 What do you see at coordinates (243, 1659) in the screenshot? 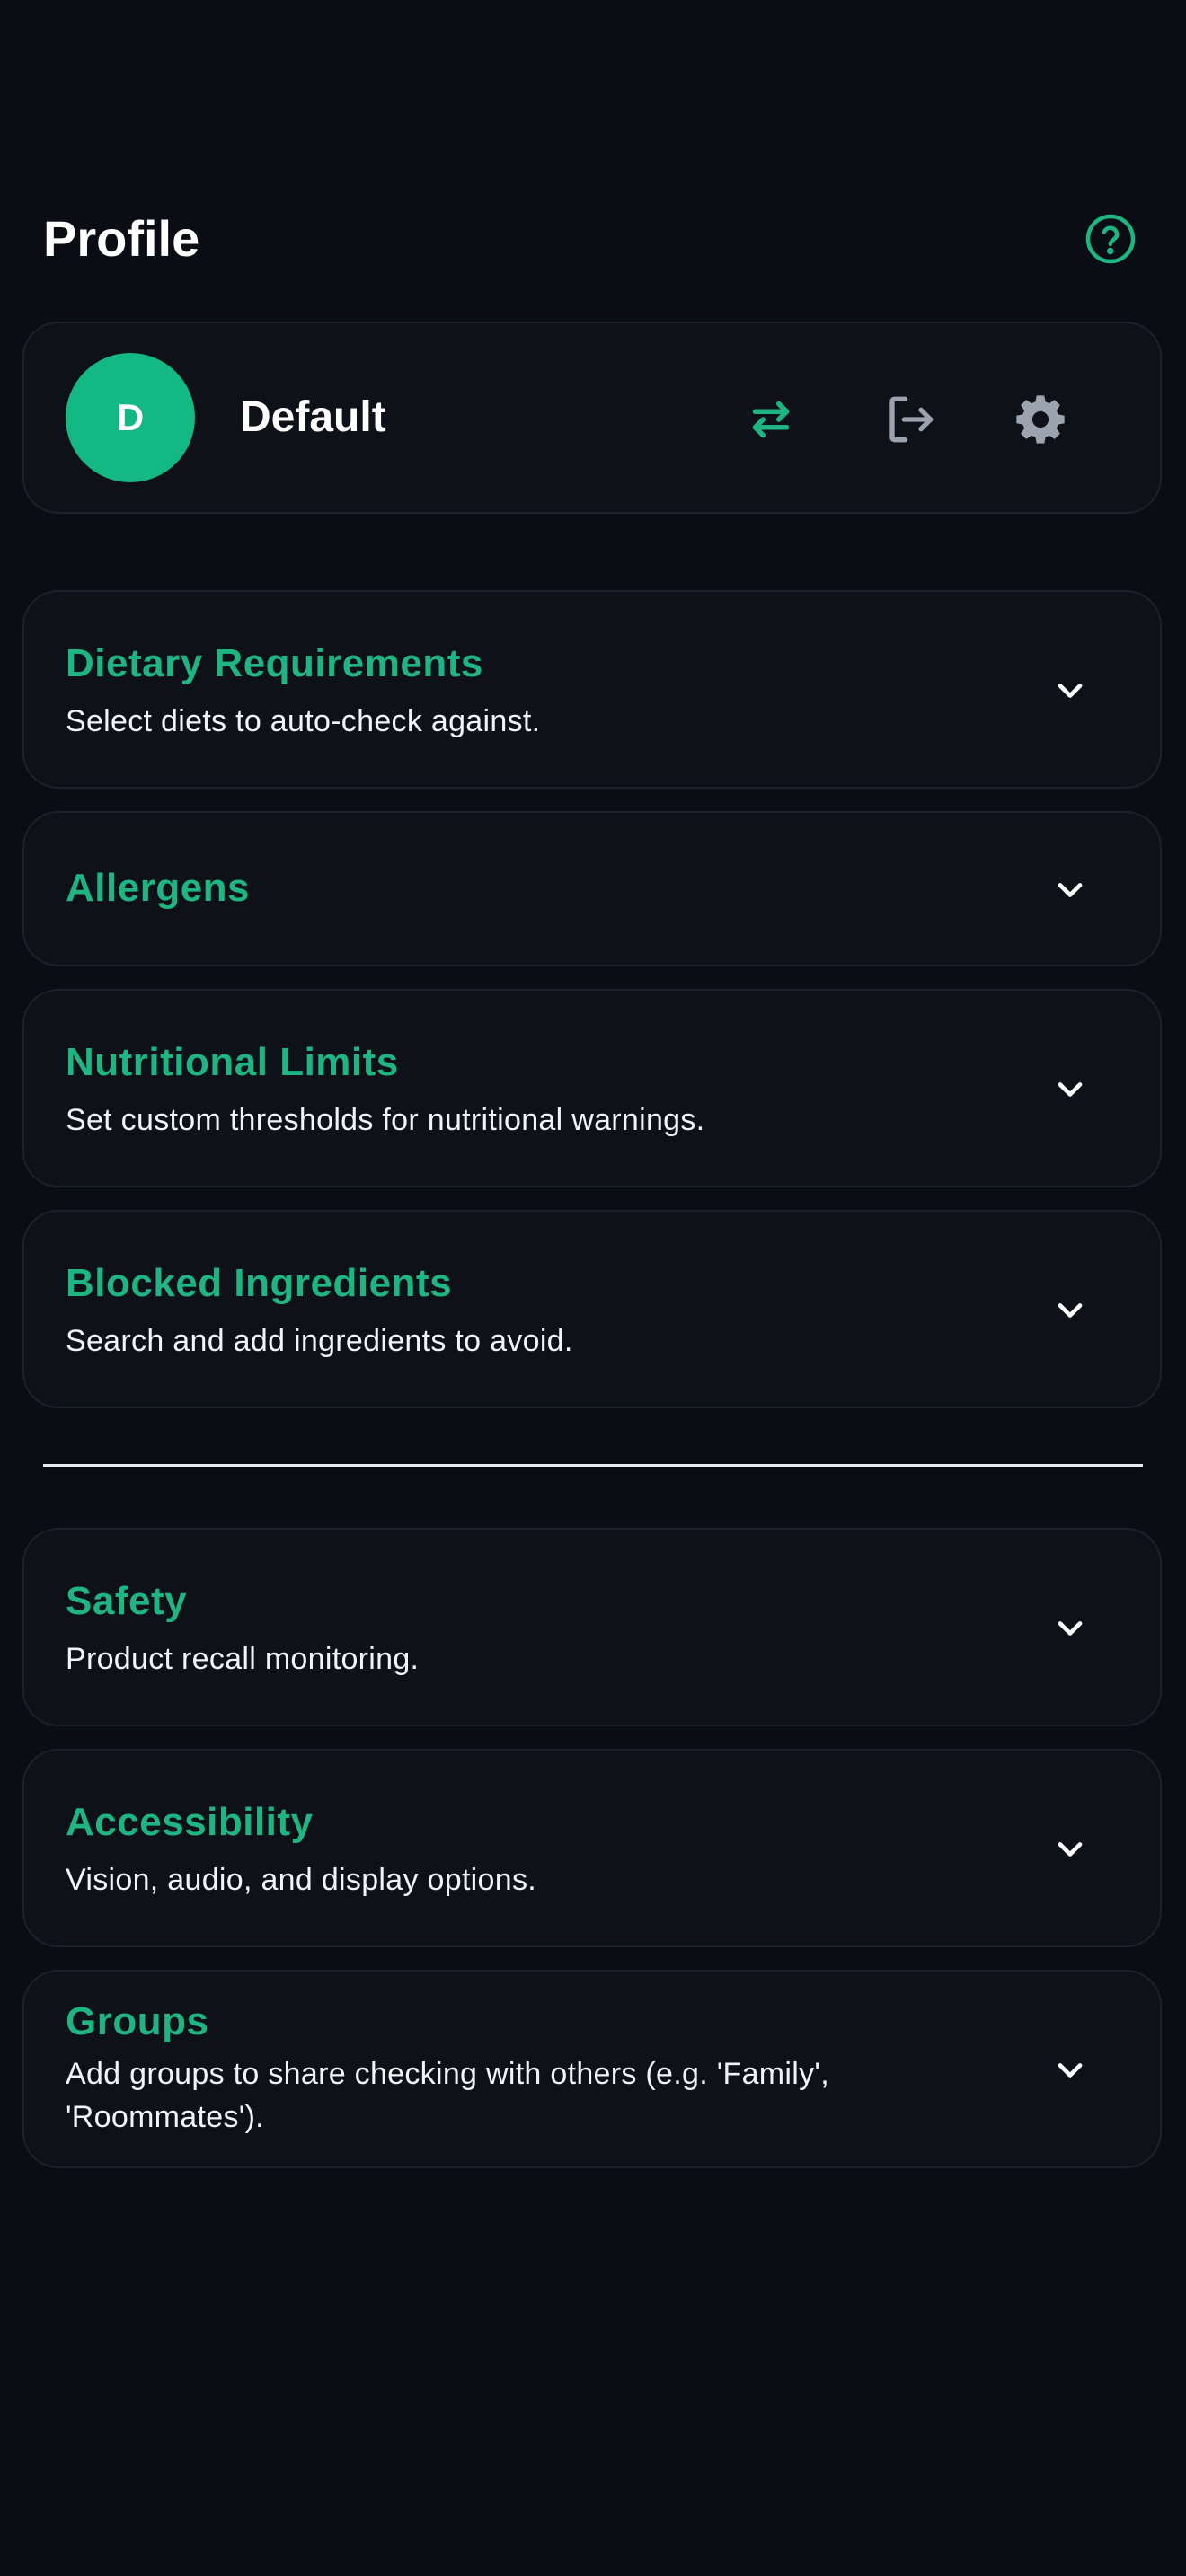
I see `section-subtitle: Product recall monitoring.` at bounding box center [243, 1659].